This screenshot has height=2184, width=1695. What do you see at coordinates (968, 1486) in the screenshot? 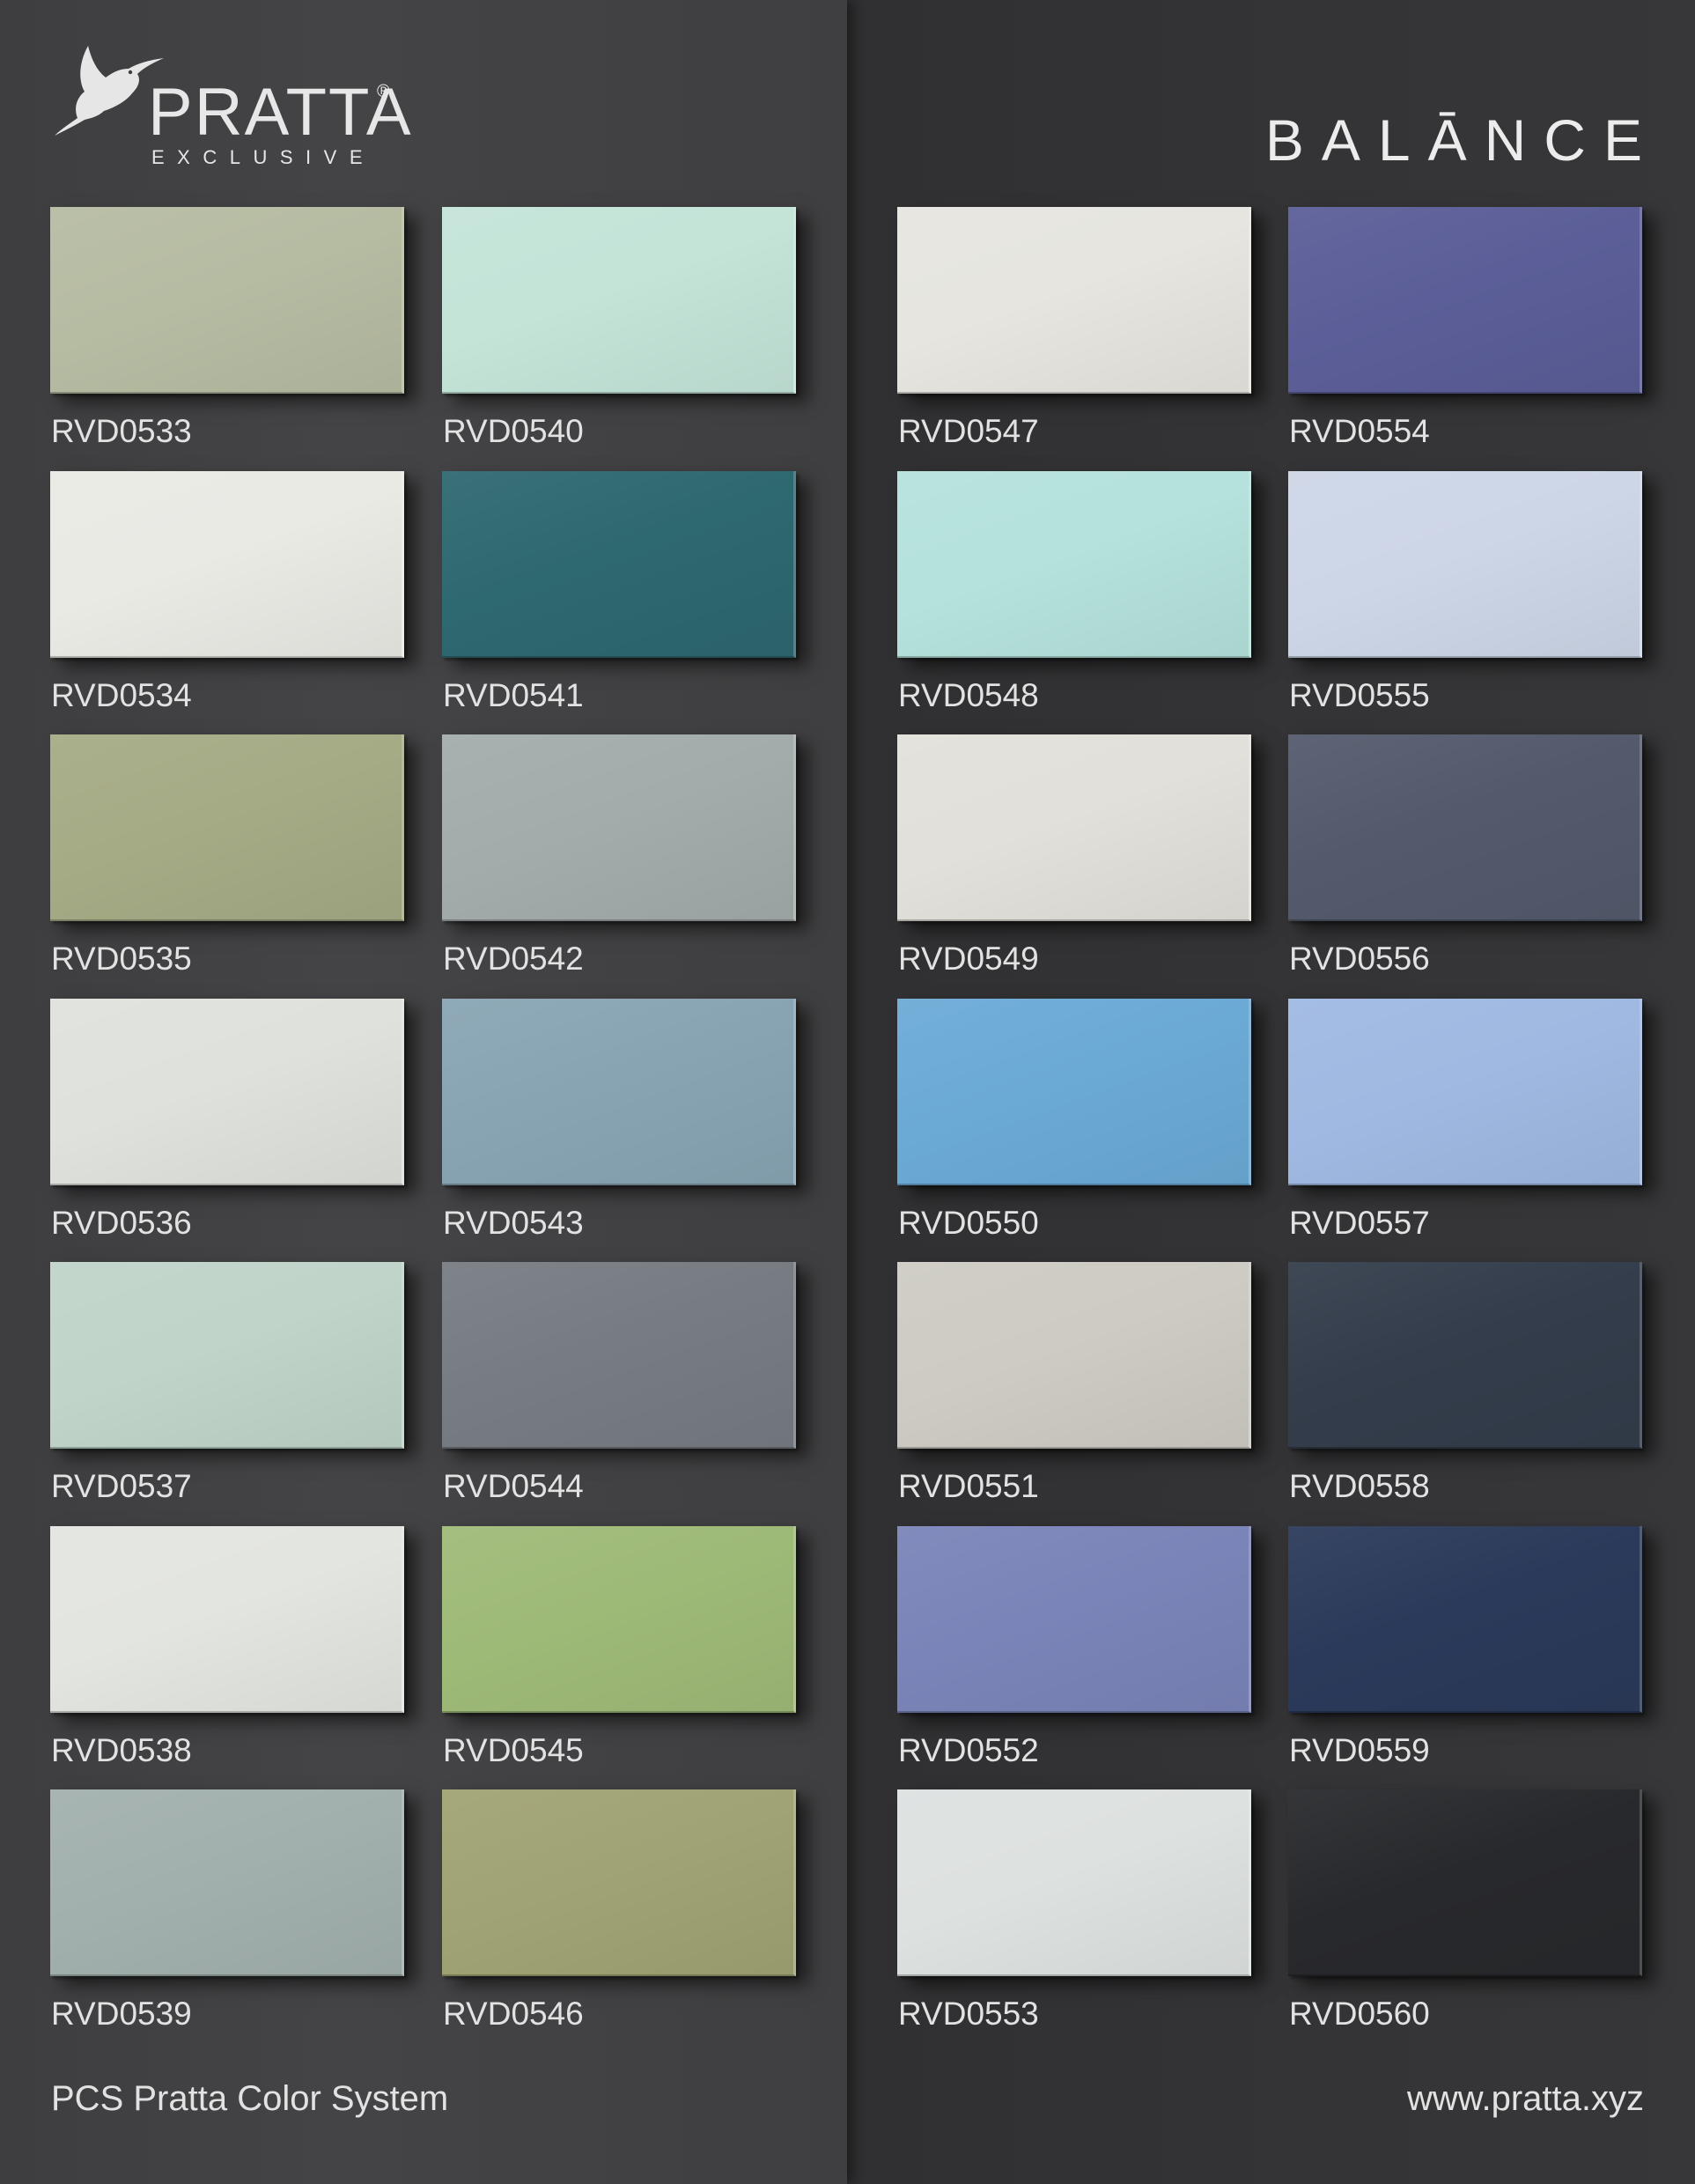
I see `swatch-code: RVD0551` at bounding box center [968, 1486].